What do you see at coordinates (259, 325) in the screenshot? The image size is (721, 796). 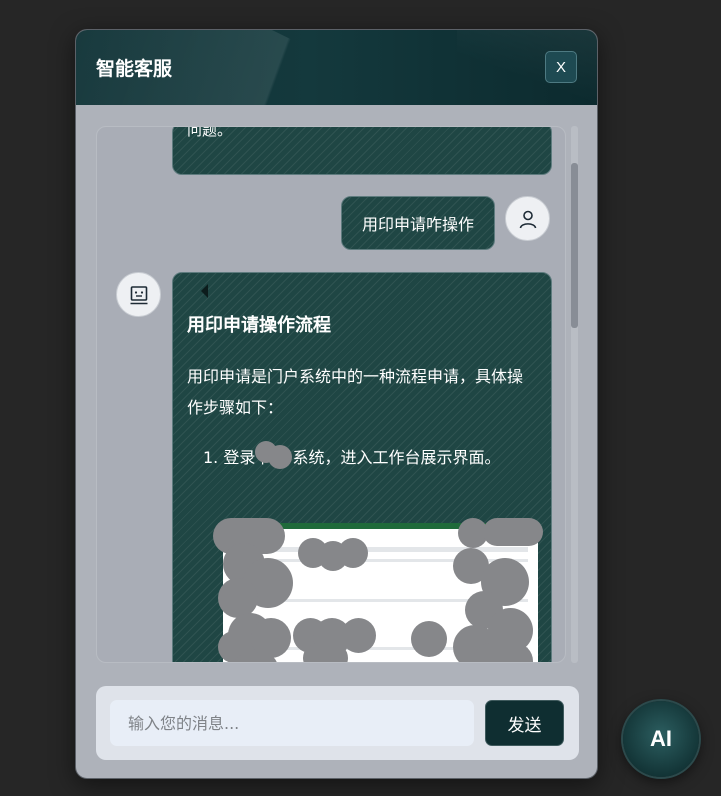 I see `answer-heading: 用印申请操作流程` at bounding box center [259, 325].